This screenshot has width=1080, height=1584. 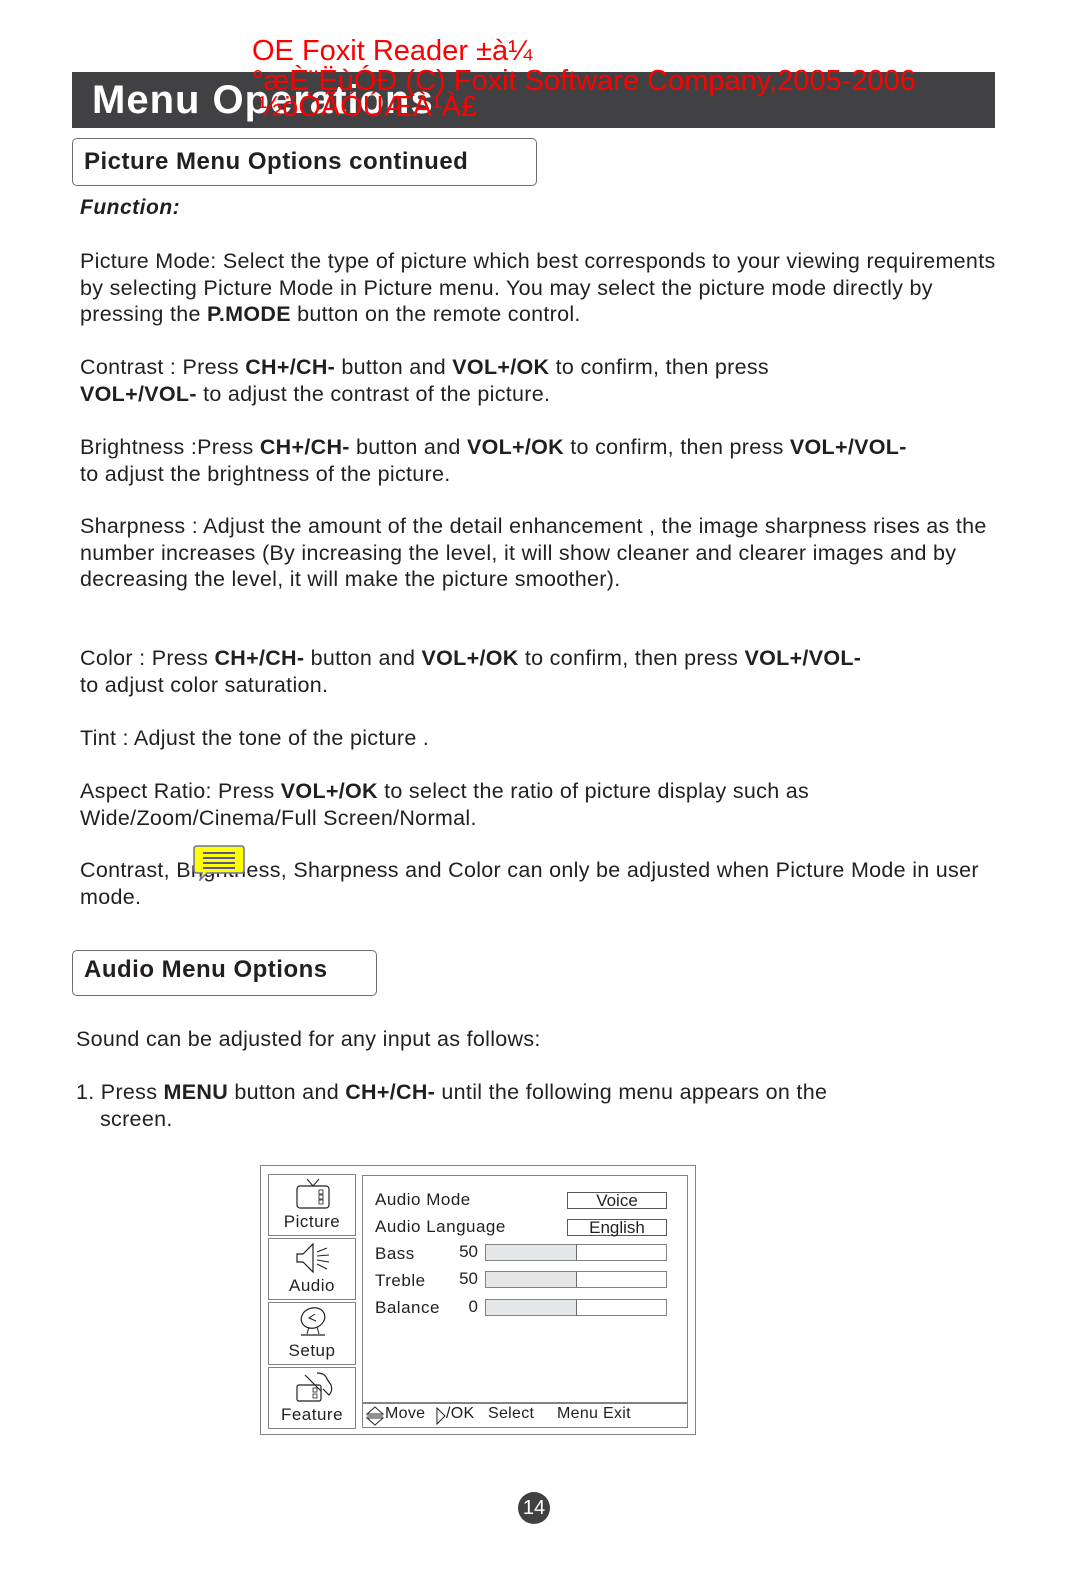 What do you see at coordinates (525, 1403) in the screenshot?
I see `menu-footer-divider` at bounding box center [525, 1403].